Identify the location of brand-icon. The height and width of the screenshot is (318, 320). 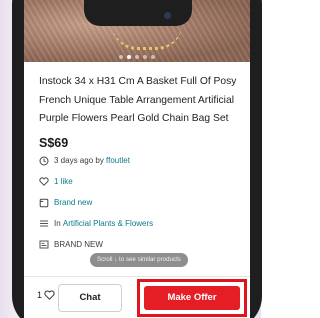
(45, 245).